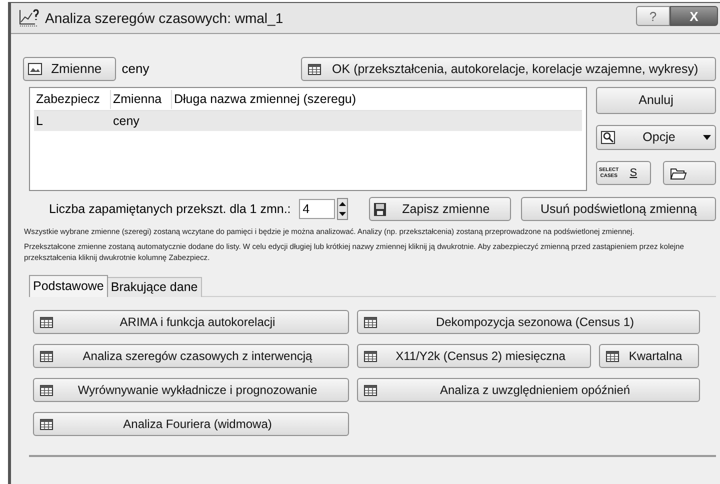  I want to click on count-field: 4, so click(316, 209).